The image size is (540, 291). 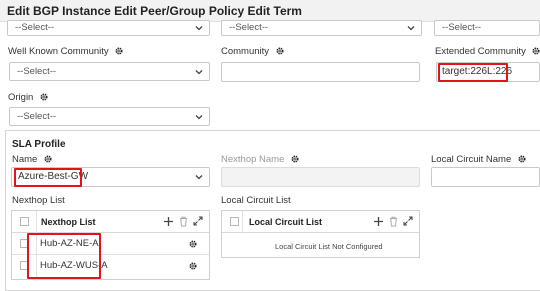 I want to click on local-circuit-name-label-text: Local Circuit Name, so click(x=471, y=159).